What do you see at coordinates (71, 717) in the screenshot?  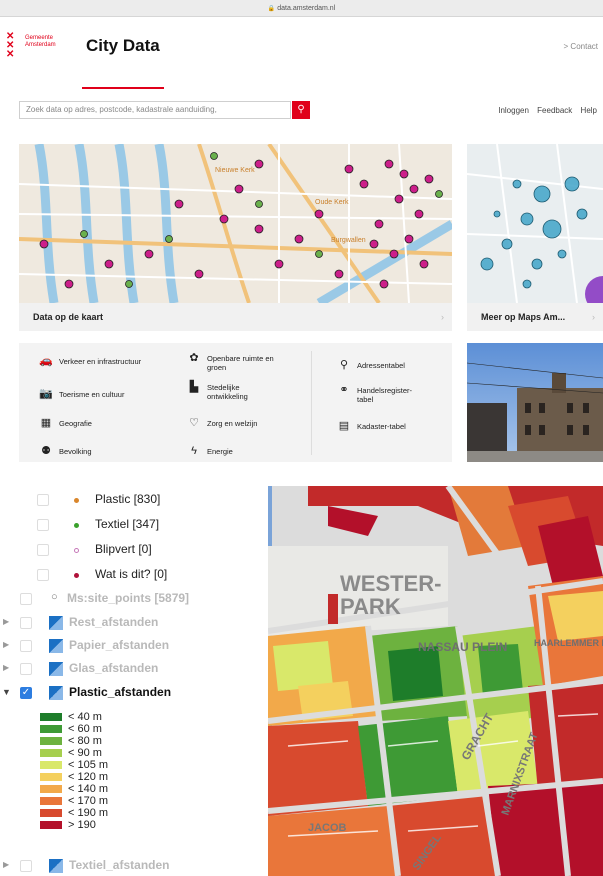 I see `legend-item: < 40 m` at bounding box center [71, 717].